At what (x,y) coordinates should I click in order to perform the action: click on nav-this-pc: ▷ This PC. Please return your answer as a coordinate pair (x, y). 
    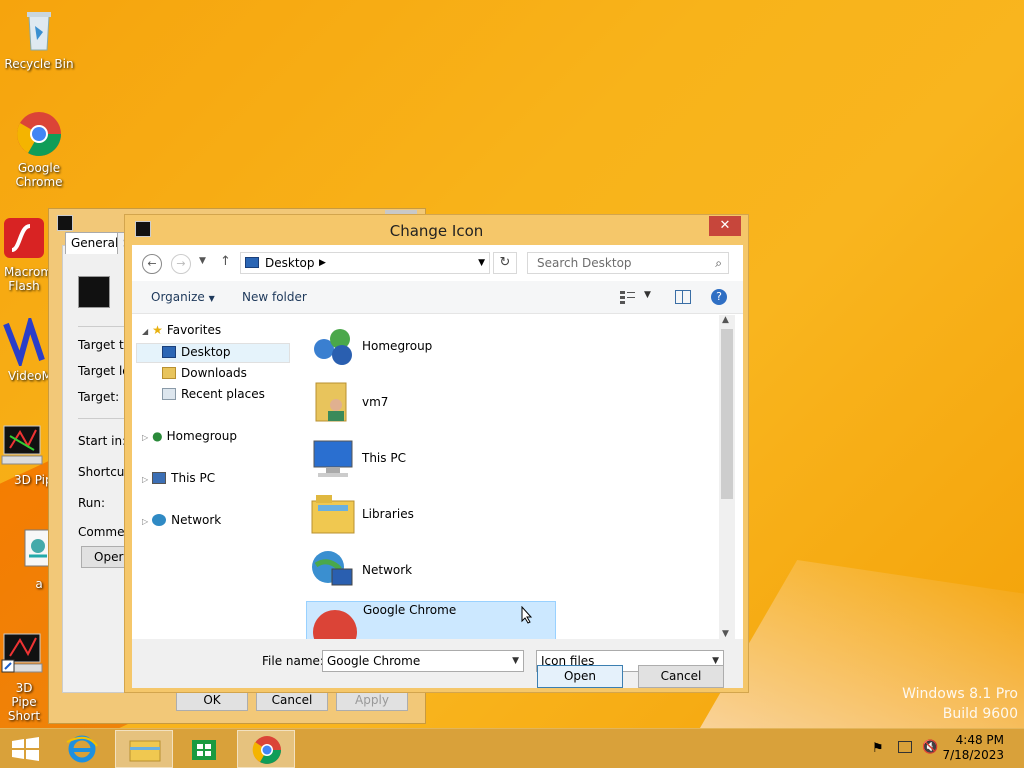
    Looking at the image, I should click on (178, 478).